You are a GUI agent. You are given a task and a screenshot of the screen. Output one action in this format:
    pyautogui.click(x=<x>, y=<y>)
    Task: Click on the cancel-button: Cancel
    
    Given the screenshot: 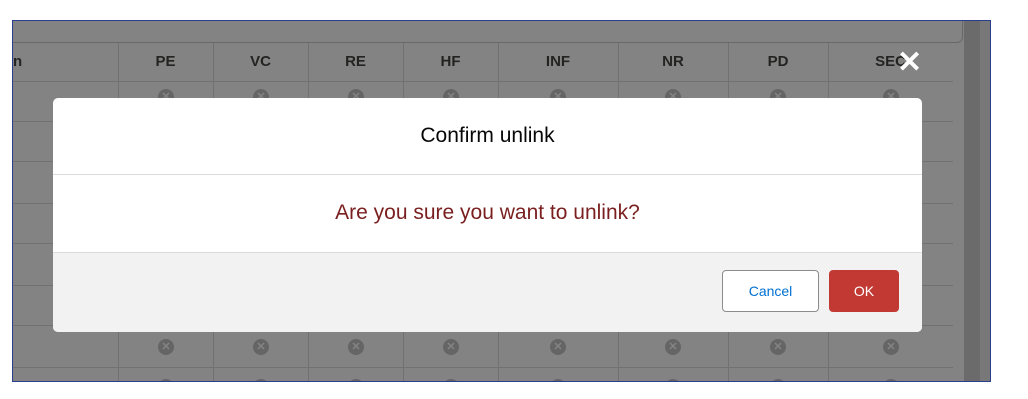 What is the action you would take?
    pyautogui.click(x=770, y=291)
    